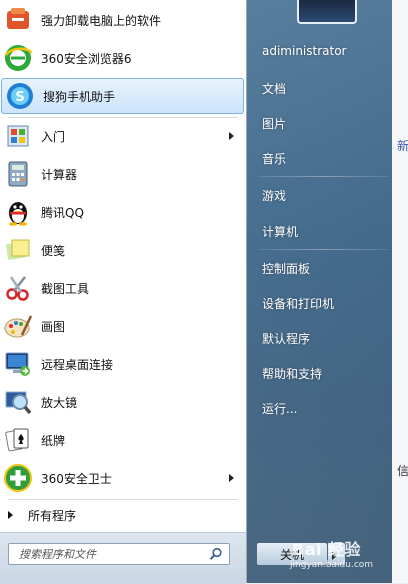 Image resolution: width=408 pixels, height=584 pixels. I want to click on program-label: 入门, so click(53, 136).